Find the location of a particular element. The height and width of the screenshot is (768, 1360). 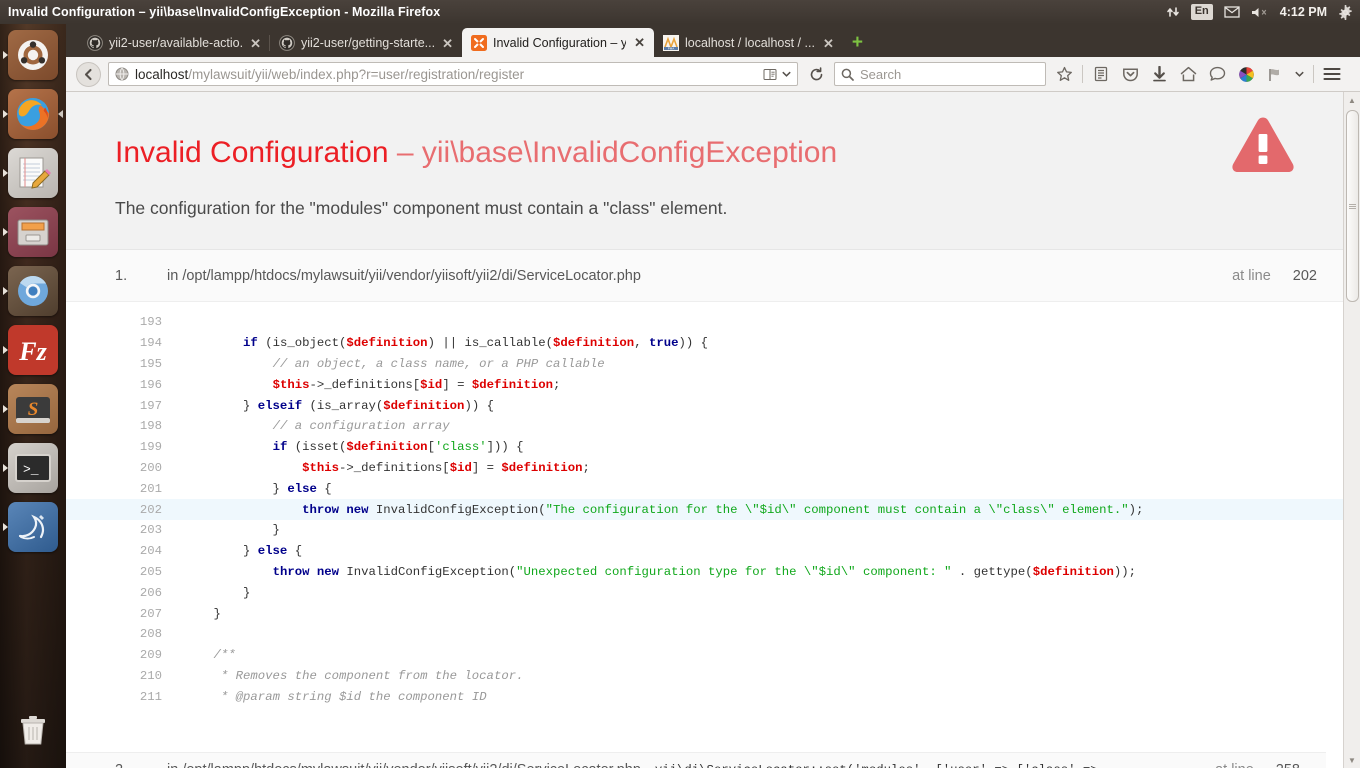

reader-view-icon is located at coordinates (770, 74).